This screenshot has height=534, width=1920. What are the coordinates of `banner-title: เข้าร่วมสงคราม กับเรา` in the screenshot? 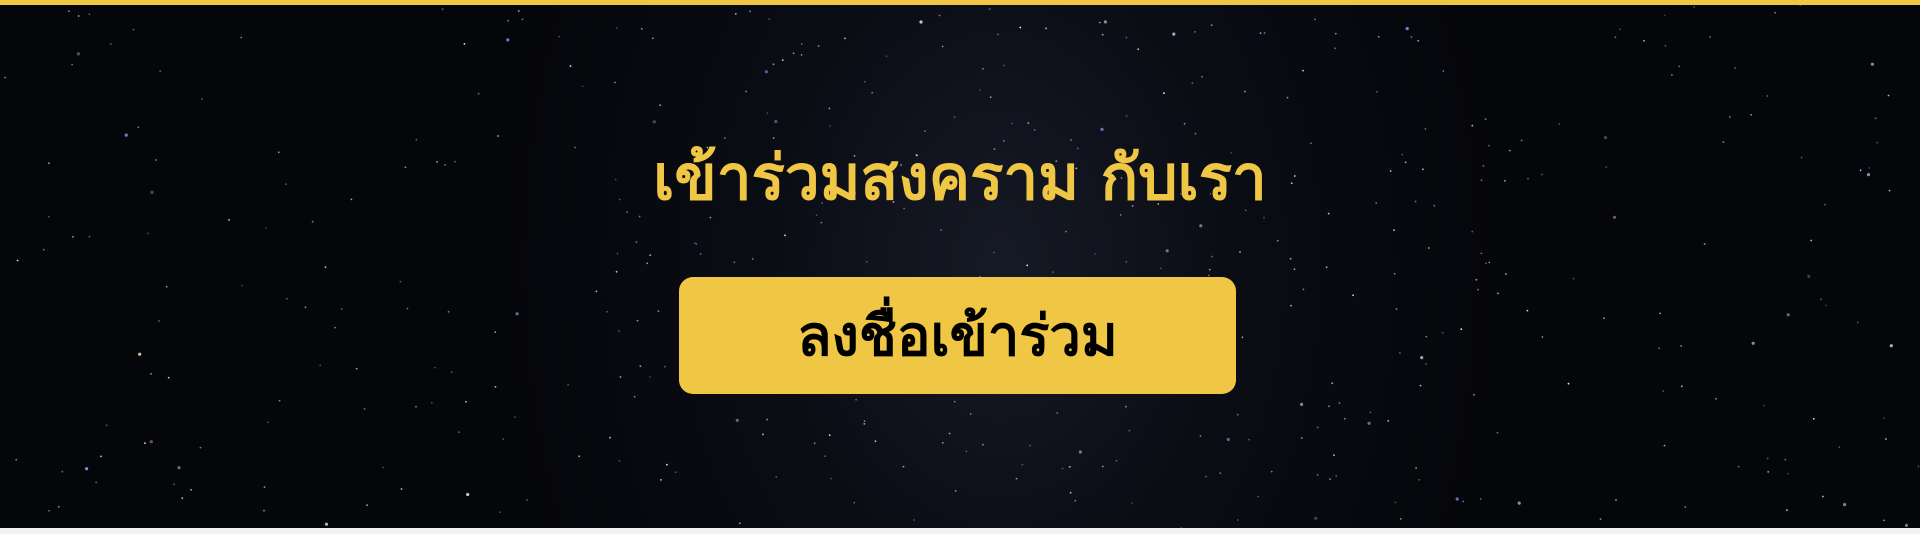 It's located at (960, 177).